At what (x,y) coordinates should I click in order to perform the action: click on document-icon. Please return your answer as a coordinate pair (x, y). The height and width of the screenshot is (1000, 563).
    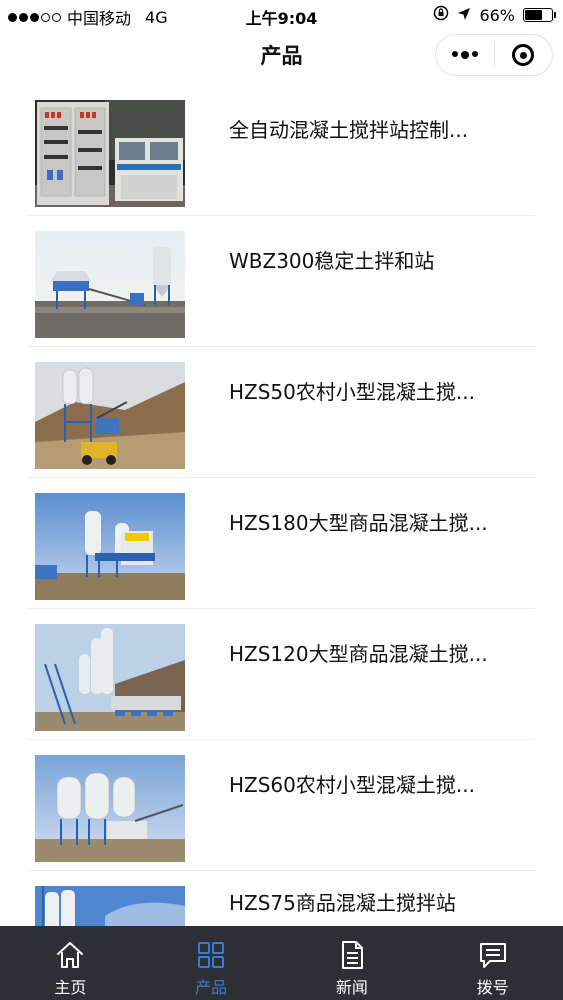
    Looking at the image, I should click on (352, 955).